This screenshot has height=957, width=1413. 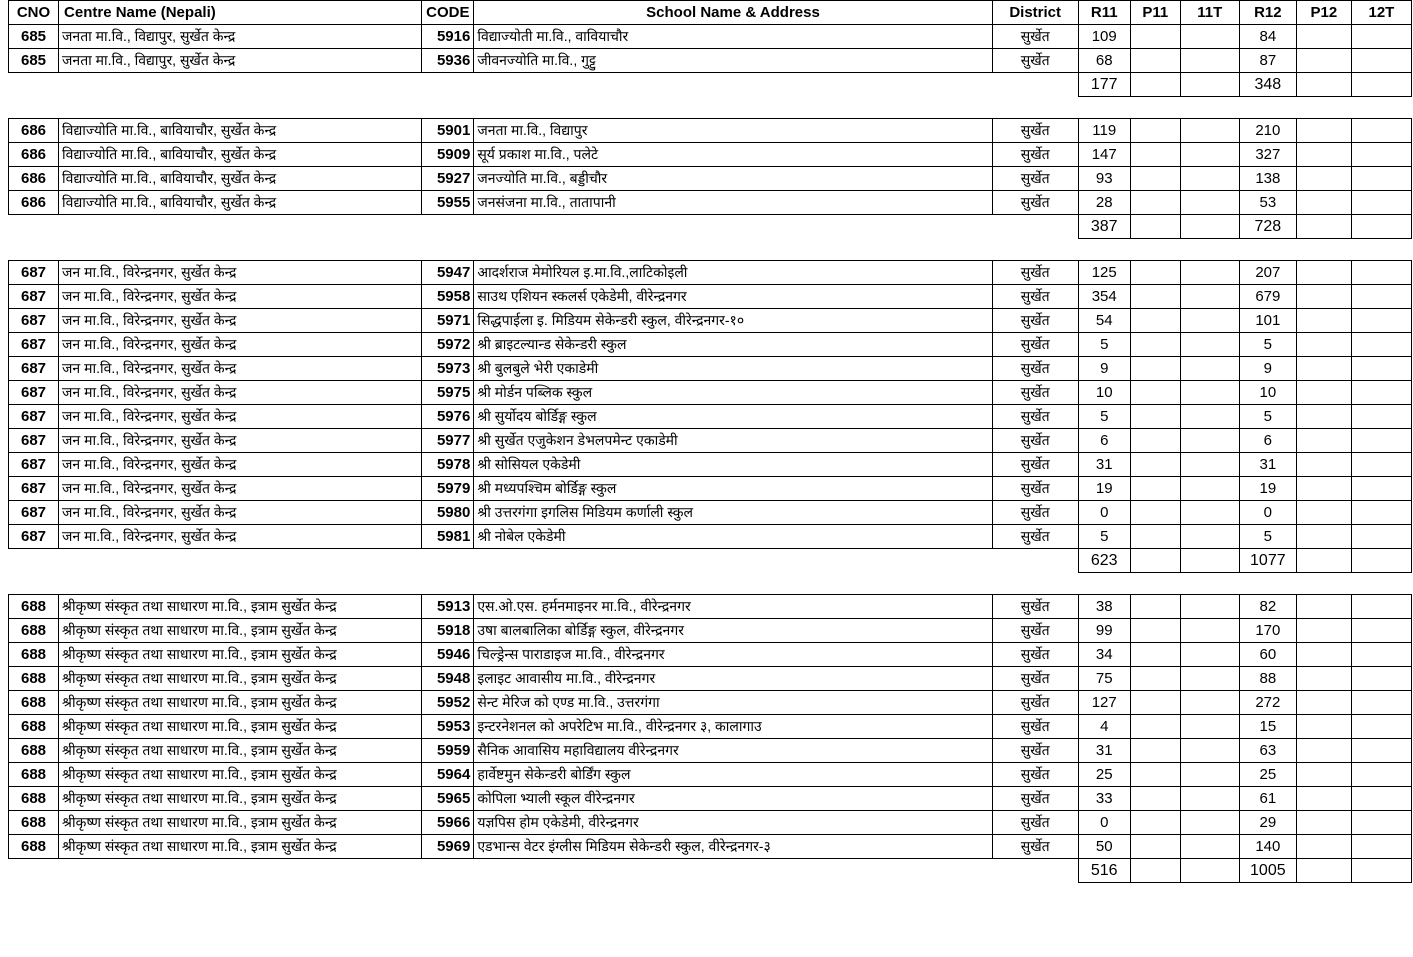 What do you see at coordinates (33, 178) in the screenshot?
I see `cell-cno: 686` at bounding box center [33, 178].